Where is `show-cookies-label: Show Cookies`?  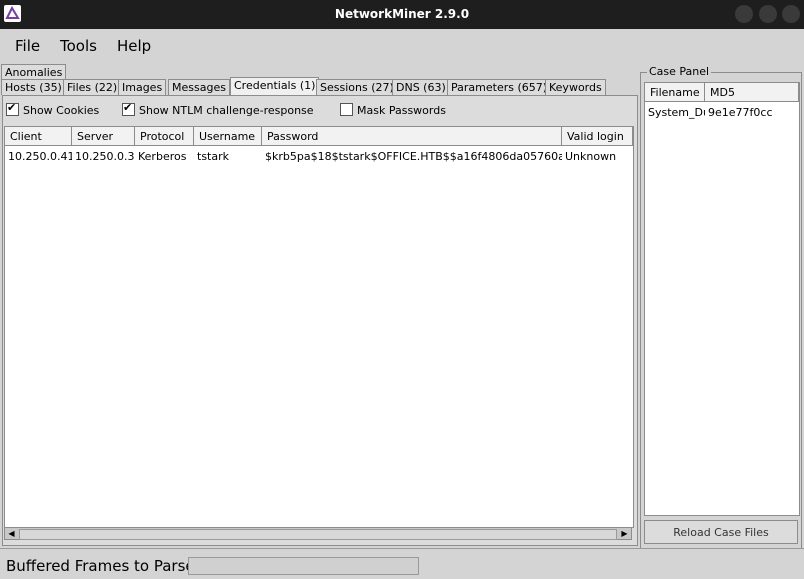 show-cookies-label: Show Cookies is located at coordinates (61, 110).